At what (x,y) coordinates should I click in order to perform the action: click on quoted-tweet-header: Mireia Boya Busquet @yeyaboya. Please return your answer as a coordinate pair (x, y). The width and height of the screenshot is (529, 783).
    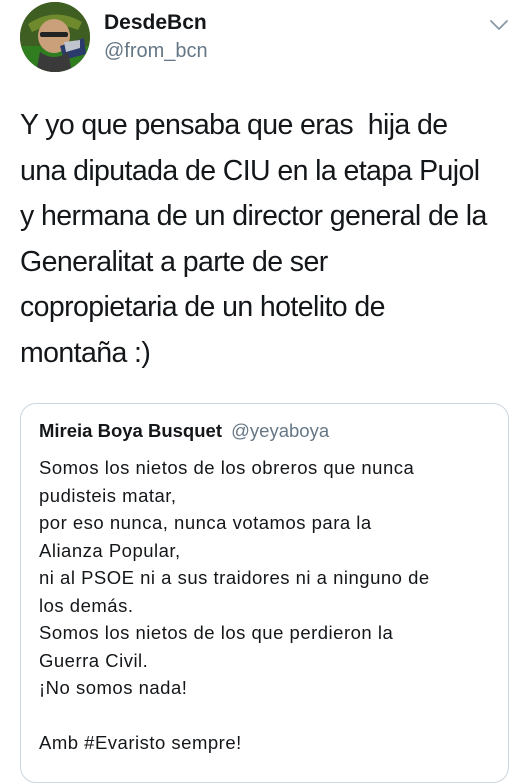
    Looking at the image, I should click on (184, 431).